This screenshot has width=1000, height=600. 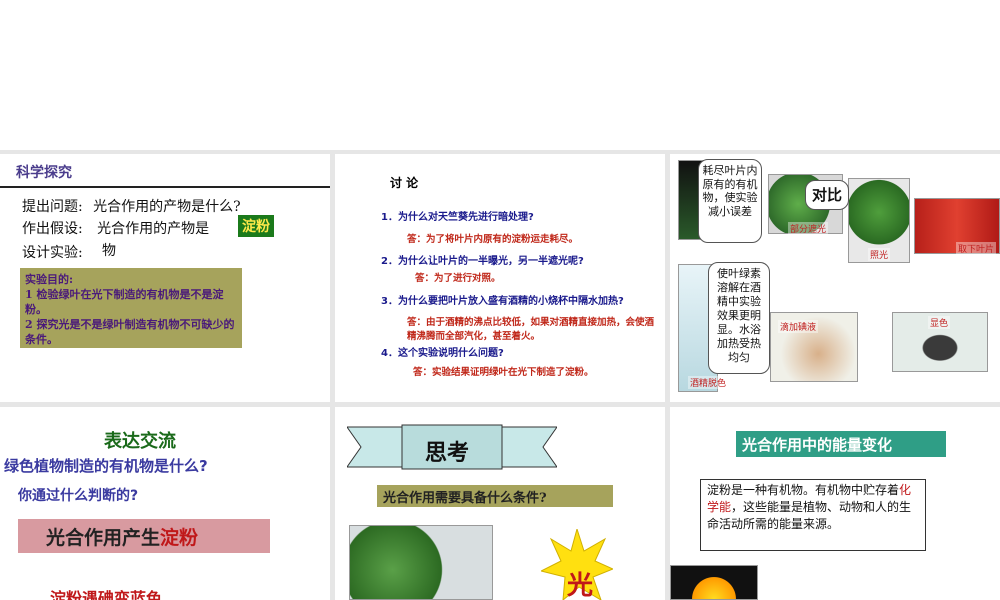 I want to click on discussion-q4: 4．这个实验说明什么问题?, so click(x=442, y=353).